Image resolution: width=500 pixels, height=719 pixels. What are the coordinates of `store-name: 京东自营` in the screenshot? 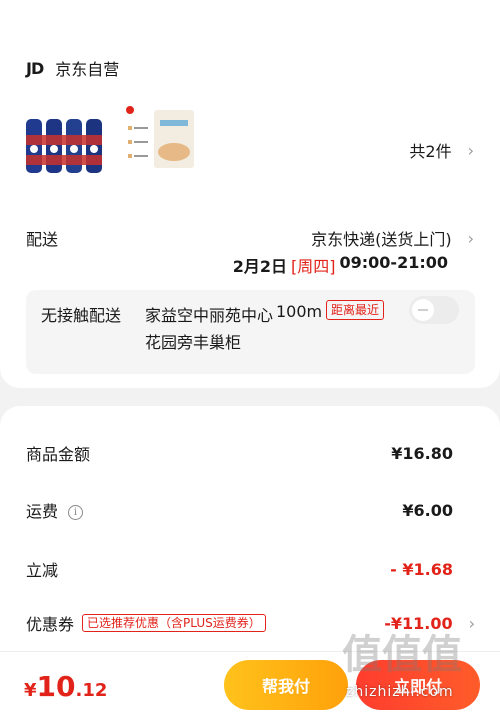 It's located at (87, 69).